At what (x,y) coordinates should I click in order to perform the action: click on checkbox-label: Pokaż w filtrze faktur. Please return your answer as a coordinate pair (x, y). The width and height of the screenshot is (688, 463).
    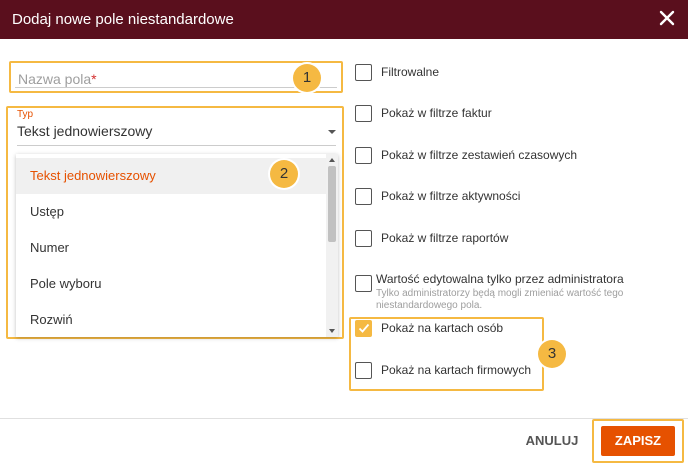
    Looking at the image, I should click on (436, 113).